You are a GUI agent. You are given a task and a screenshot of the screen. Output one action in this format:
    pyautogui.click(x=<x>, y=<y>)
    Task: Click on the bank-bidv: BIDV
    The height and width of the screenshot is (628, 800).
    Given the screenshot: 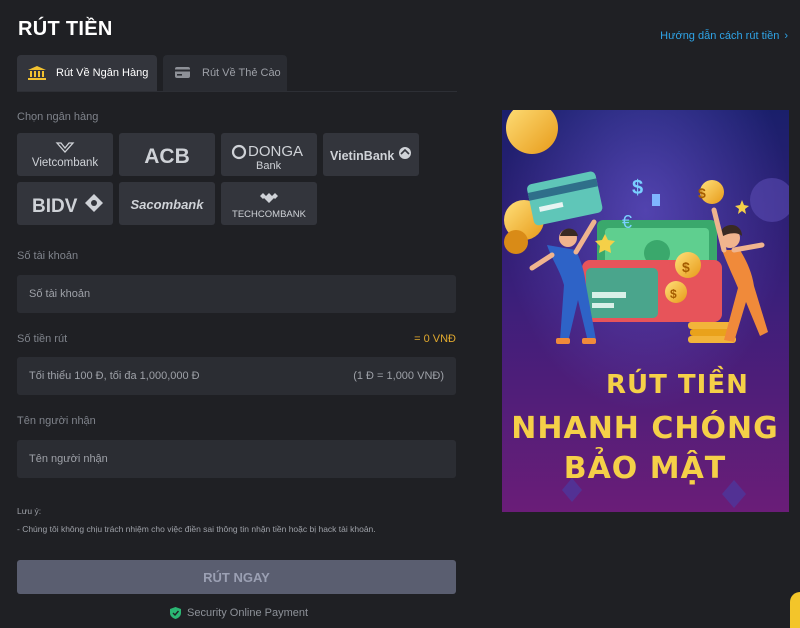 What is the action you would take?
    pyautogui.click(x=65, y=203)
    